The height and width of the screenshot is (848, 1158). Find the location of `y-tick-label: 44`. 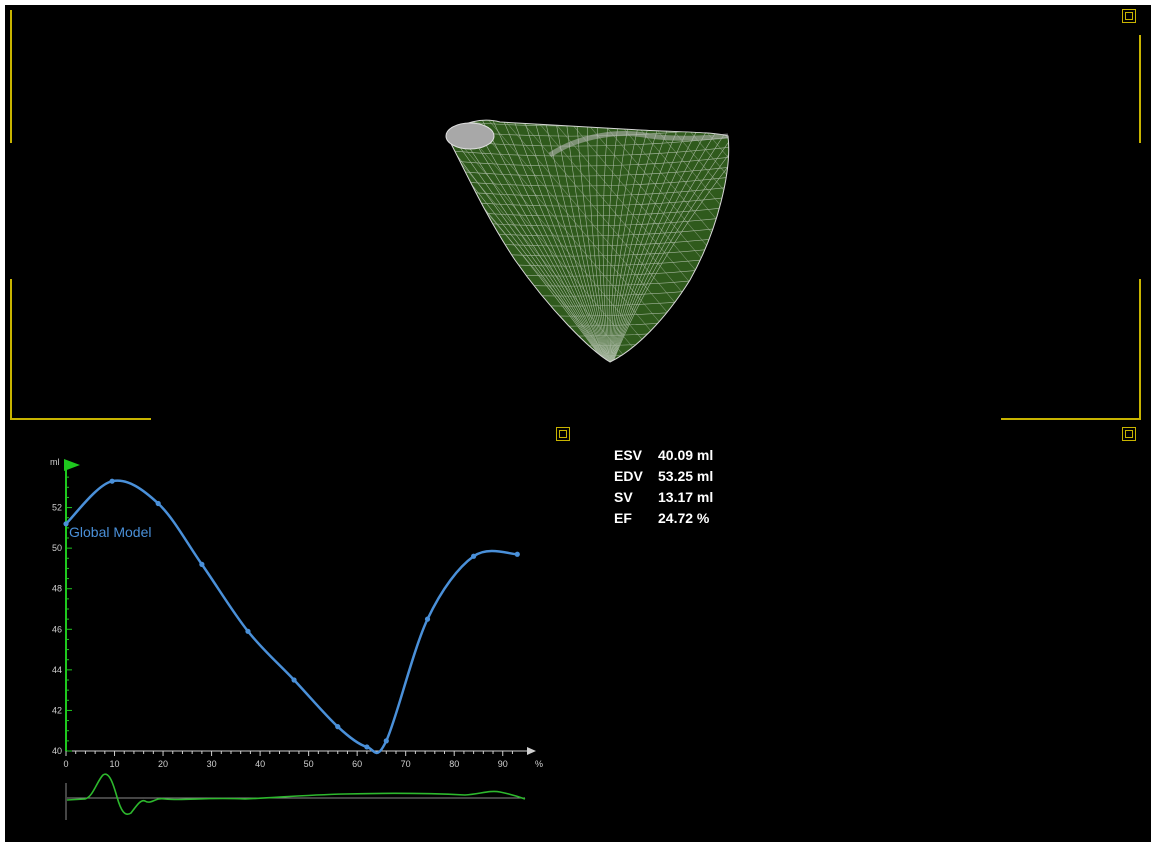

y-tick-label: 44 is located at coordinates (57, 670).